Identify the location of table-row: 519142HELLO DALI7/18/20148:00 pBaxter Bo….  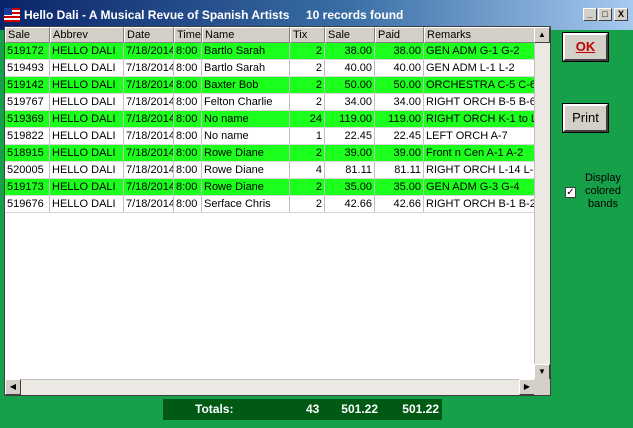
(270, 85).